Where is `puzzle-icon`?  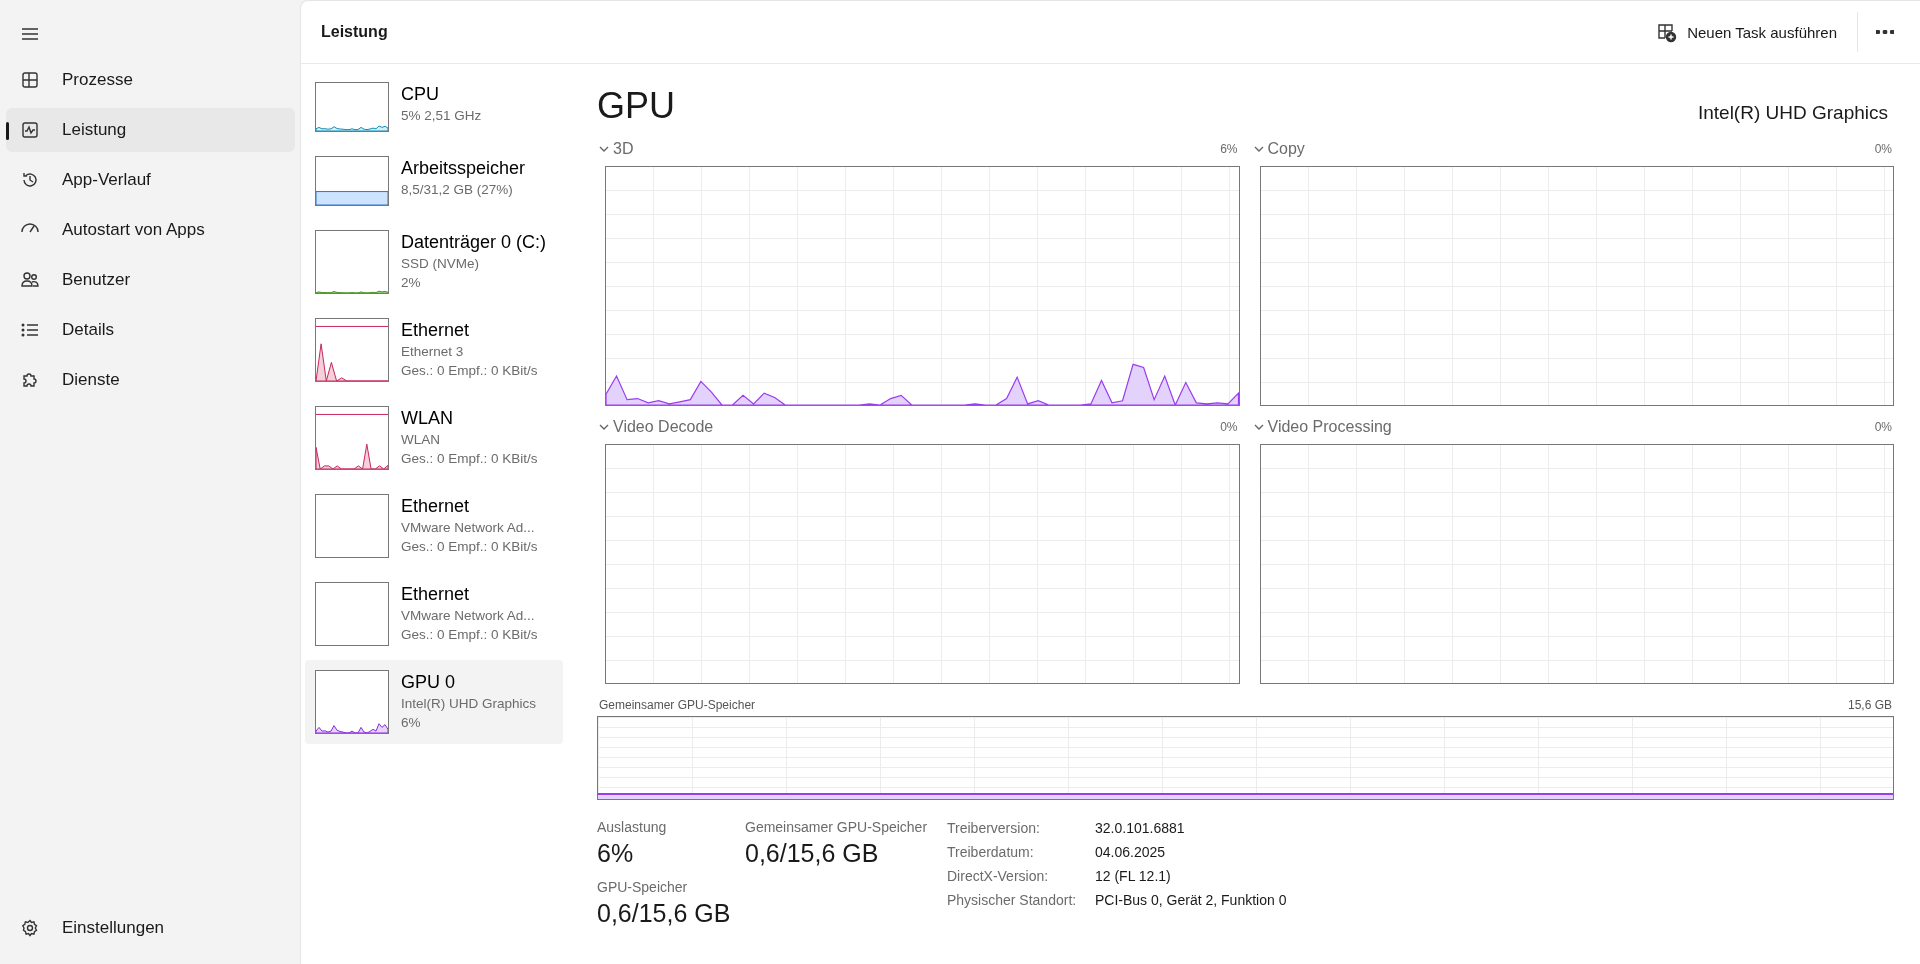
puzzle-icon is located at coordinates (30, 380).